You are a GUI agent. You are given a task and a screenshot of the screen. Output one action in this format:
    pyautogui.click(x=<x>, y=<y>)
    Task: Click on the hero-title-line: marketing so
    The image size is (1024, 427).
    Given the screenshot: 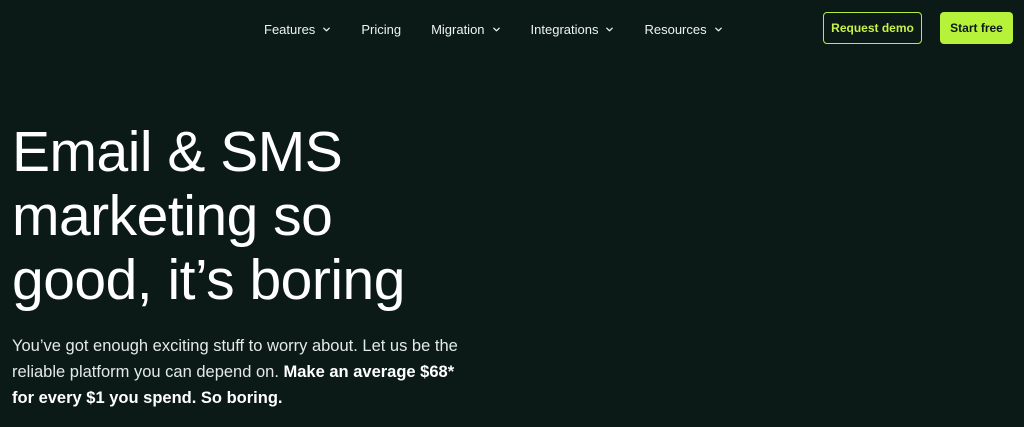 What is the action you would take?
    pyautogui.click(x=172, y=216)
    